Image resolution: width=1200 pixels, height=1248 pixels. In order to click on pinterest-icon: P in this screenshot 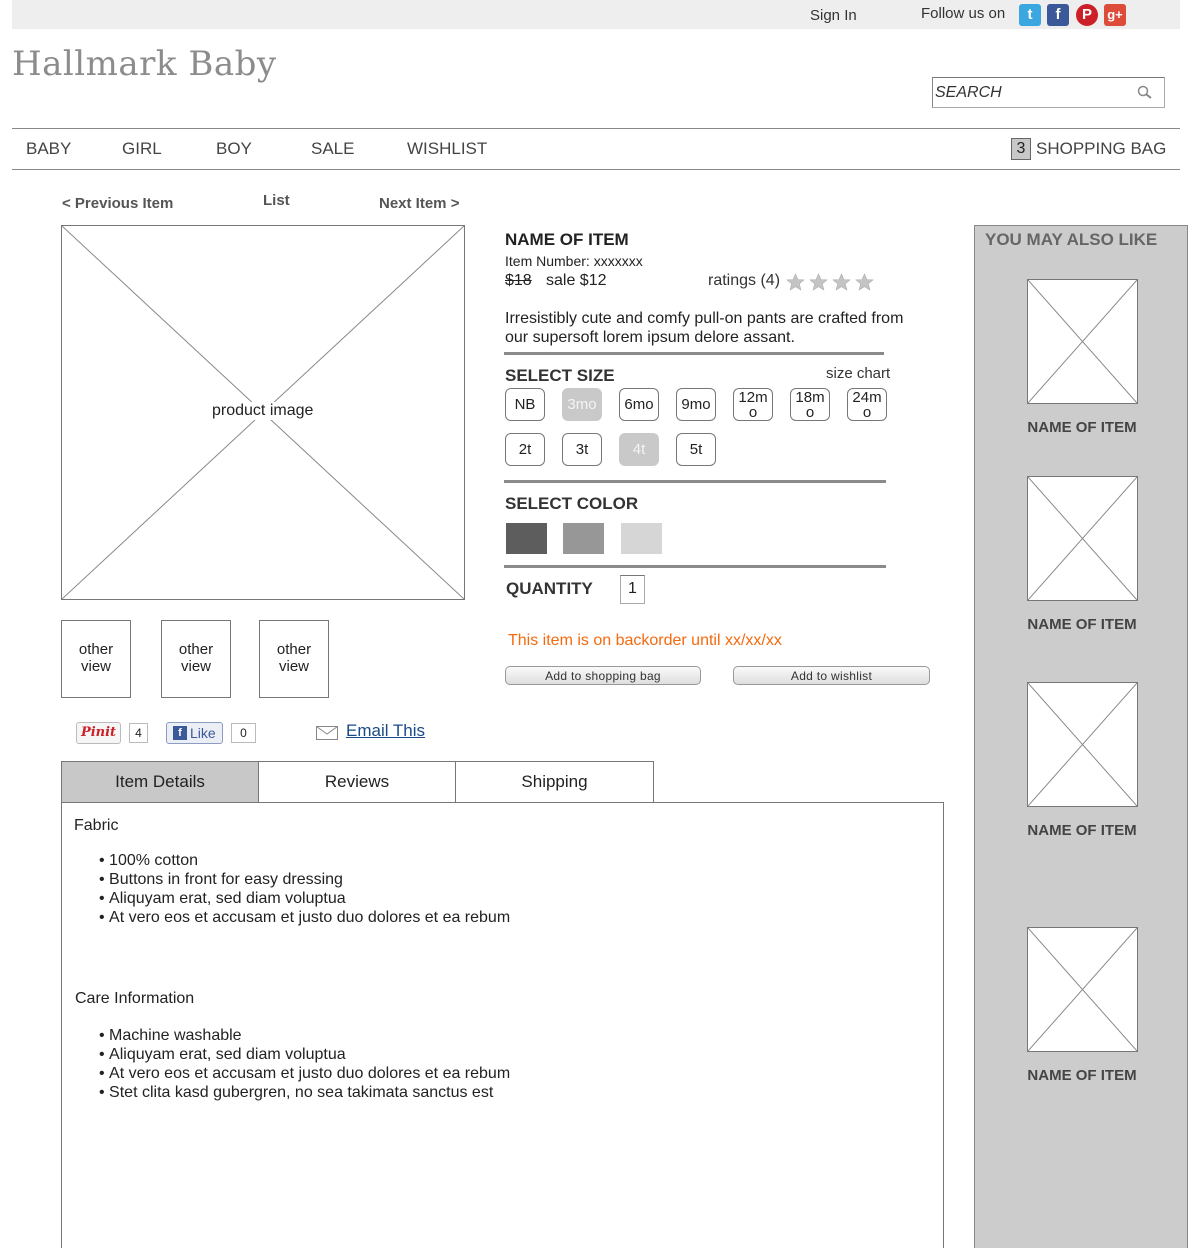, I will do `click(1087, 15)`.